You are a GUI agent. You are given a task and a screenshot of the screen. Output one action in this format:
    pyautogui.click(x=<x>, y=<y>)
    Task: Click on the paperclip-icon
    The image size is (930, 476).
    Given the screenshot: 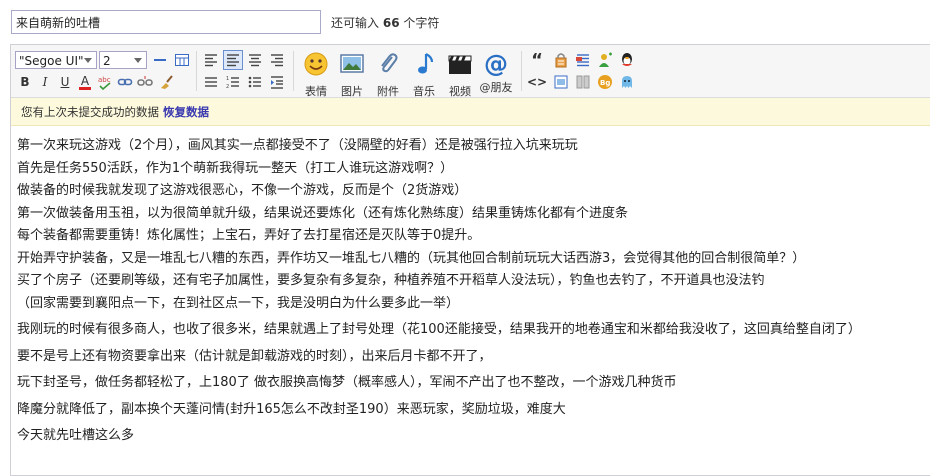 What is the action you would take?
    pyautogui.click(x=389, y=63)
    